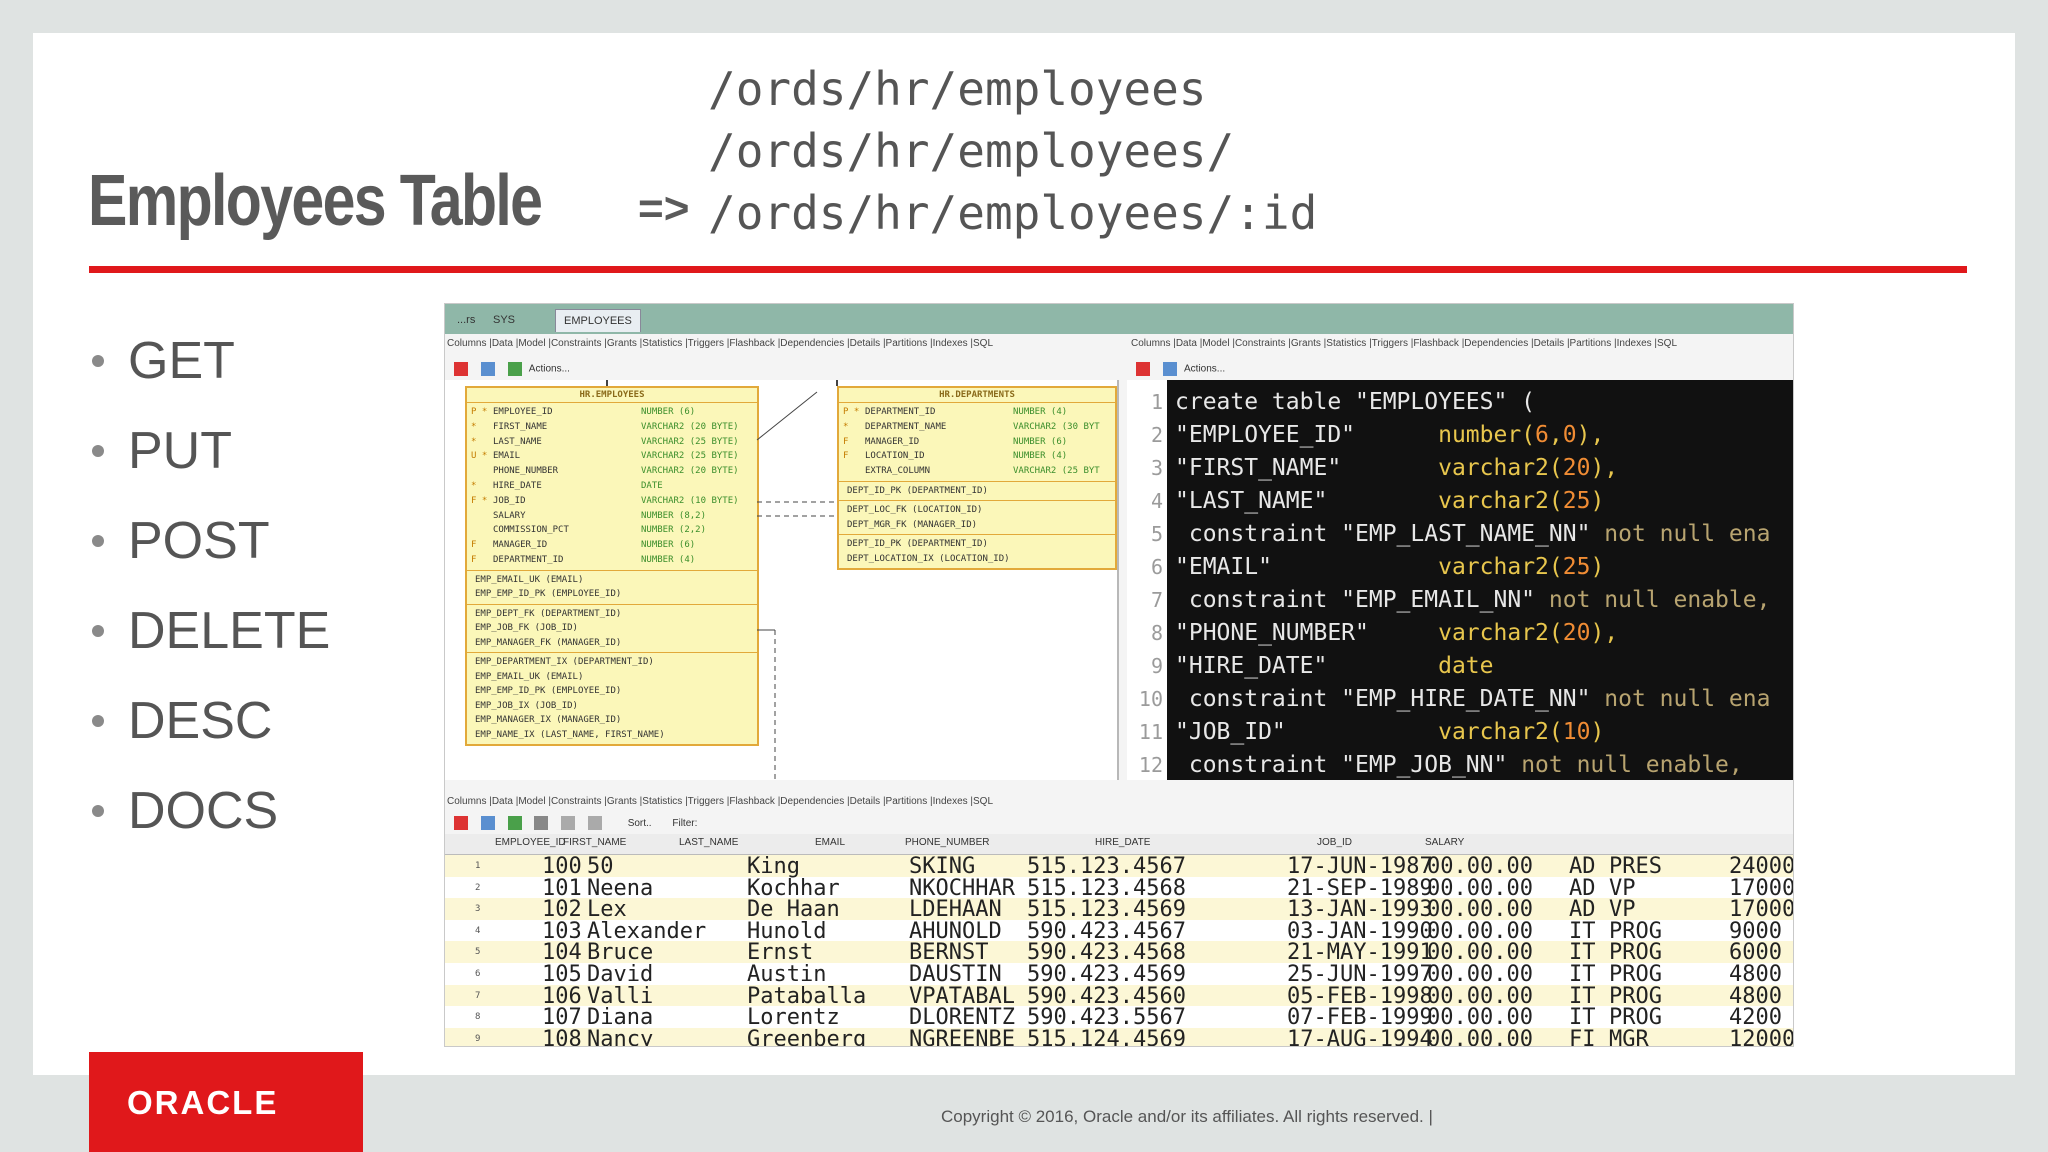 The image size is (2048, 1152). I want to click on sort-button: Sort.., so click(640, 823).